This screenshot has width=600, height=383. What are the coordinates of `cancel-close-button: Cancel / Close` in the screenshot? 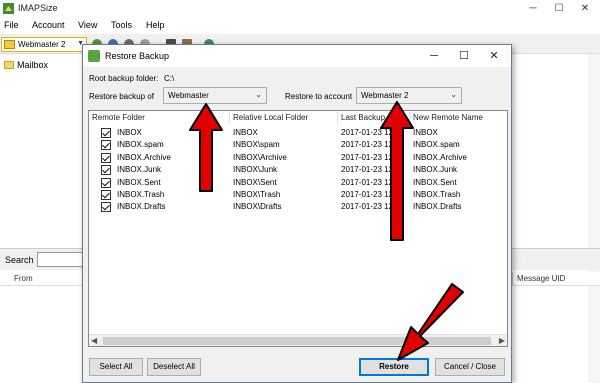 It's located at (470, 367).